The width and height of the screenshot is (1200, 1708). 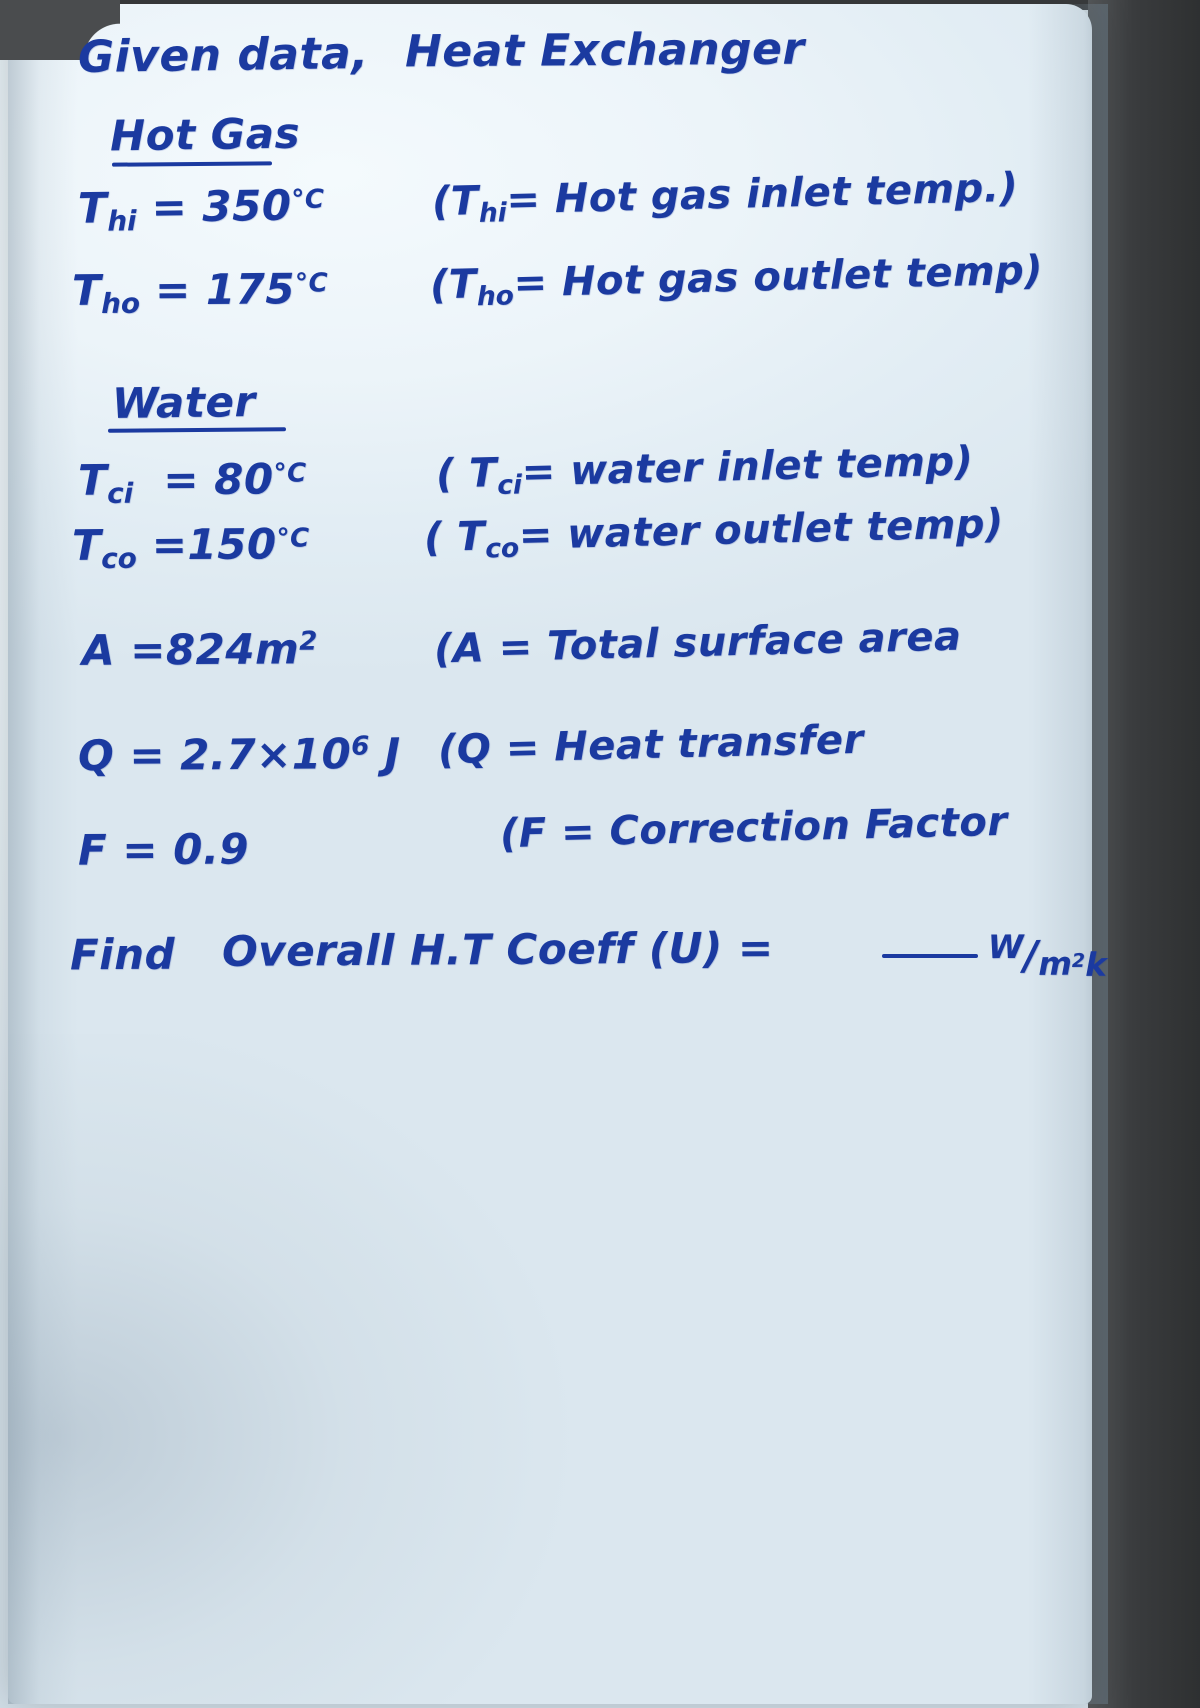 What do you see at coordinates (930, 949) in the screenshot?
I see `answer-blank` at bounding box center [930, 949].